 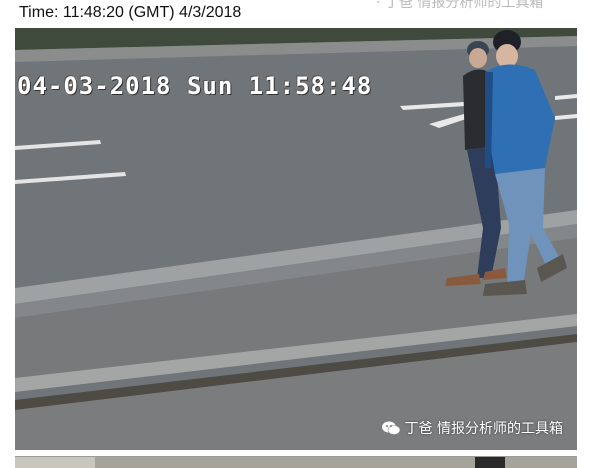 I want to click on image-caption: Time: 11:48:20 (GMT) 4/3/2018, so click(x=130, y=12).